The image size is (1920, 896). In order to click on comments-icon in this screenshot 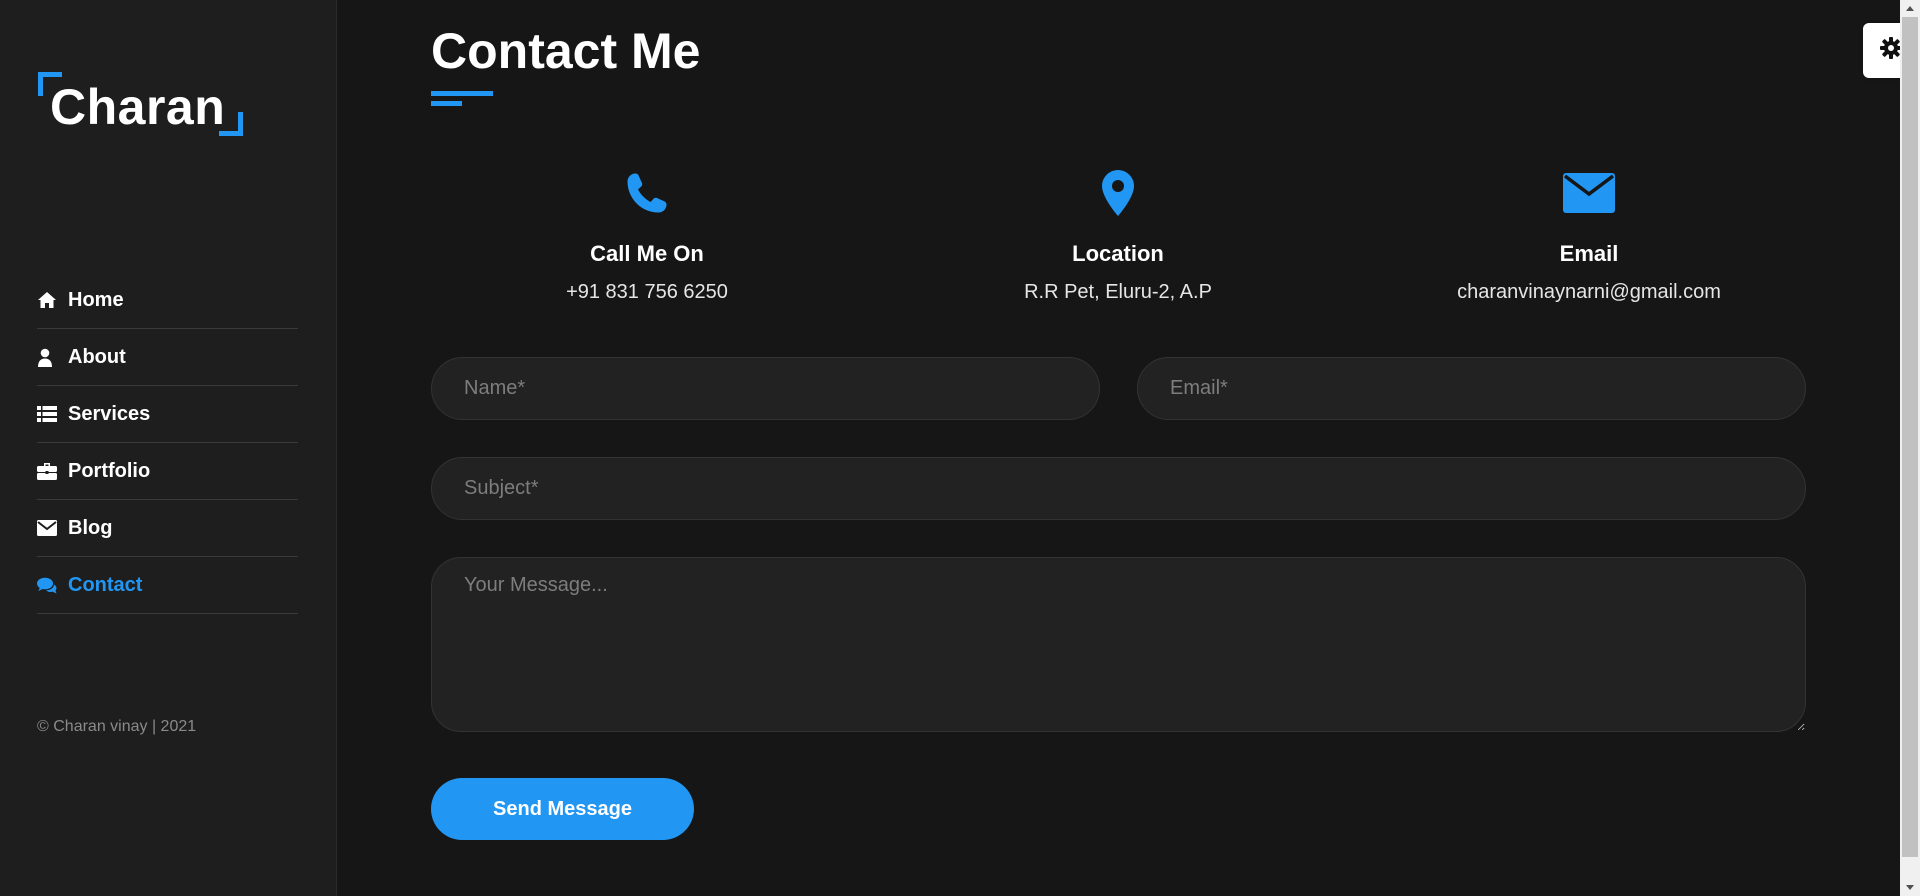, I will do `click(48, 585)`.